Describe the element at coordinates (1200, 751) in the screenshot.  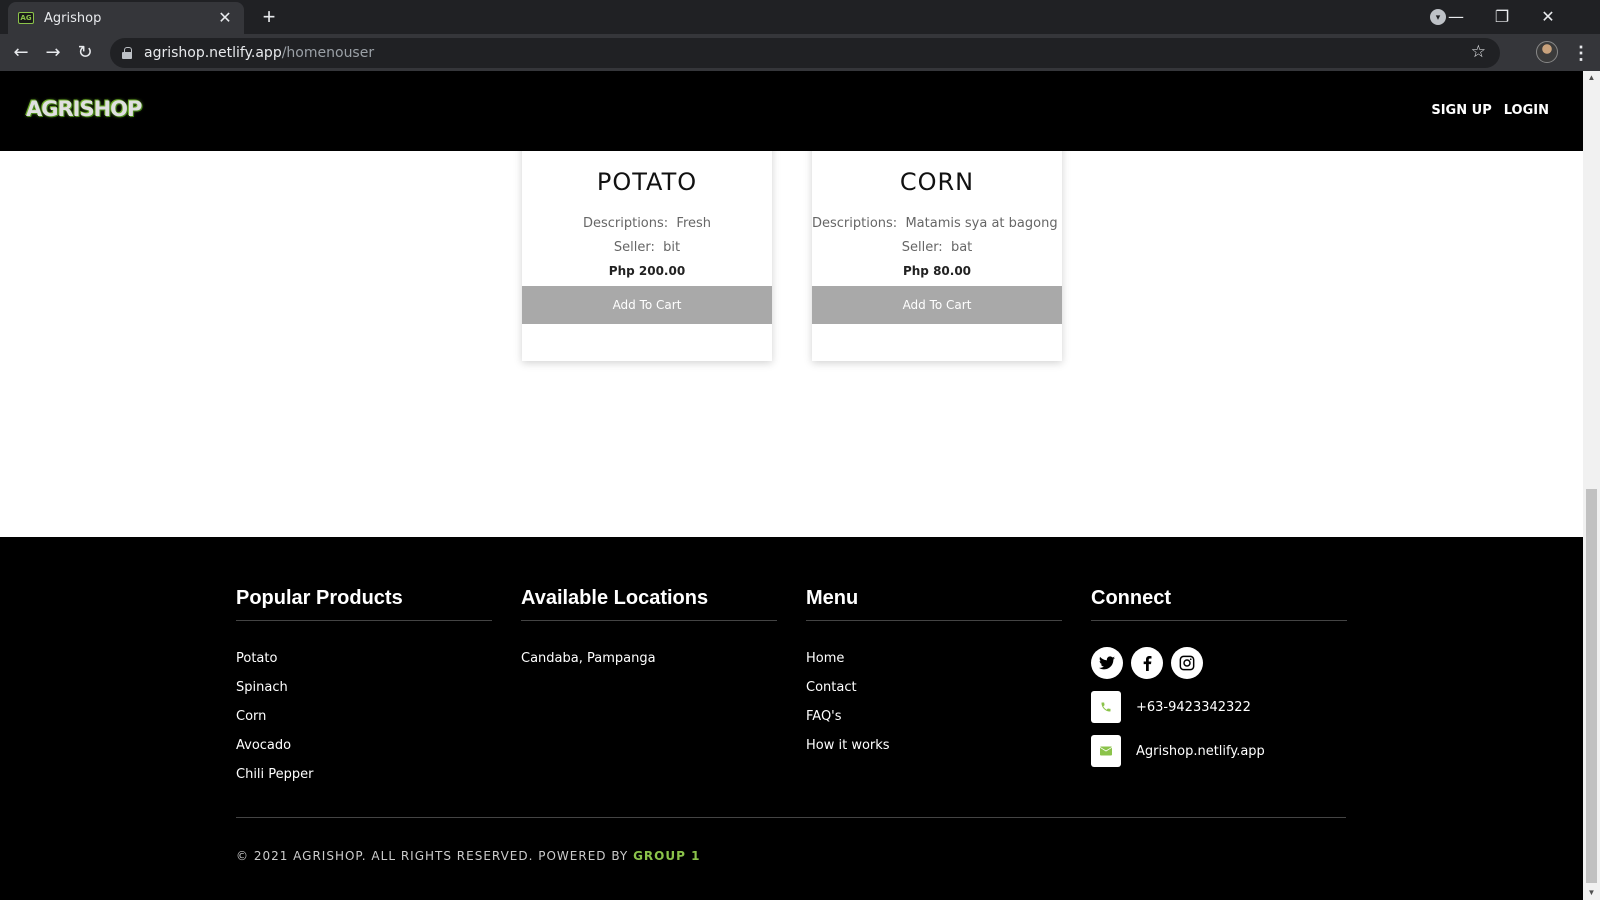
I see `email-address: Agrishop.netlify.app` at that location.